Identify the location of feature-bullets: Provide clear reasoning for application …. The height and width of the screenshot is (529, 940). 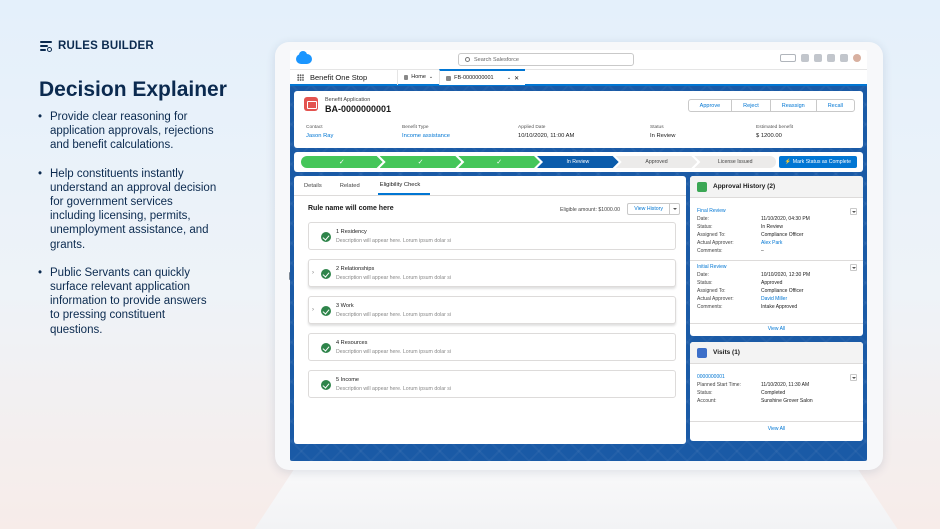
(128, 230).